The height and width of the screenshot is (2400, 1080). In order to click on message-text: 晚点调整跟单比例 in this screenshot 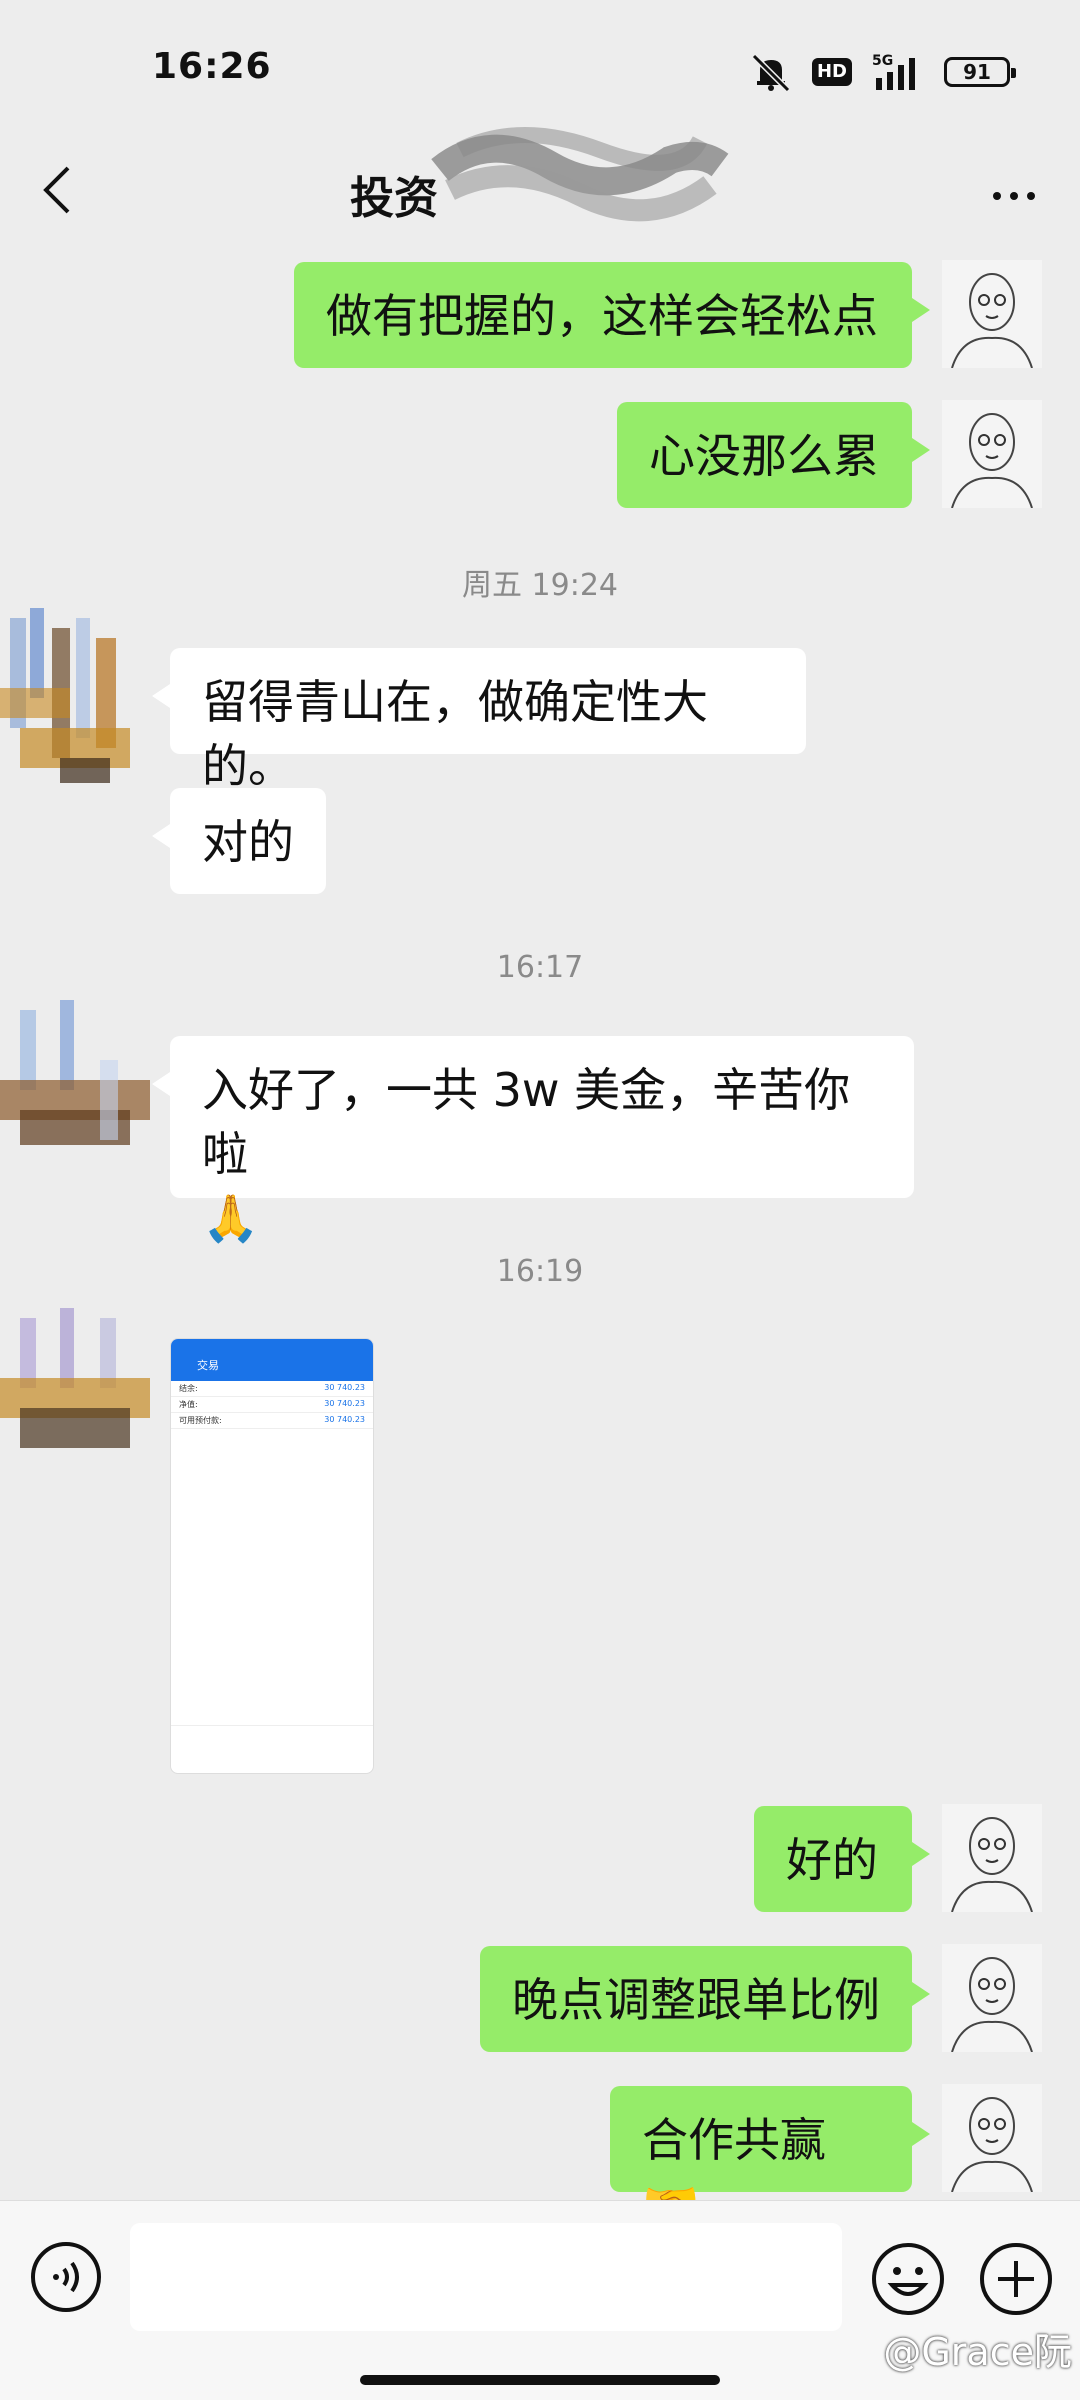, I will do `click(696, 2000)`.